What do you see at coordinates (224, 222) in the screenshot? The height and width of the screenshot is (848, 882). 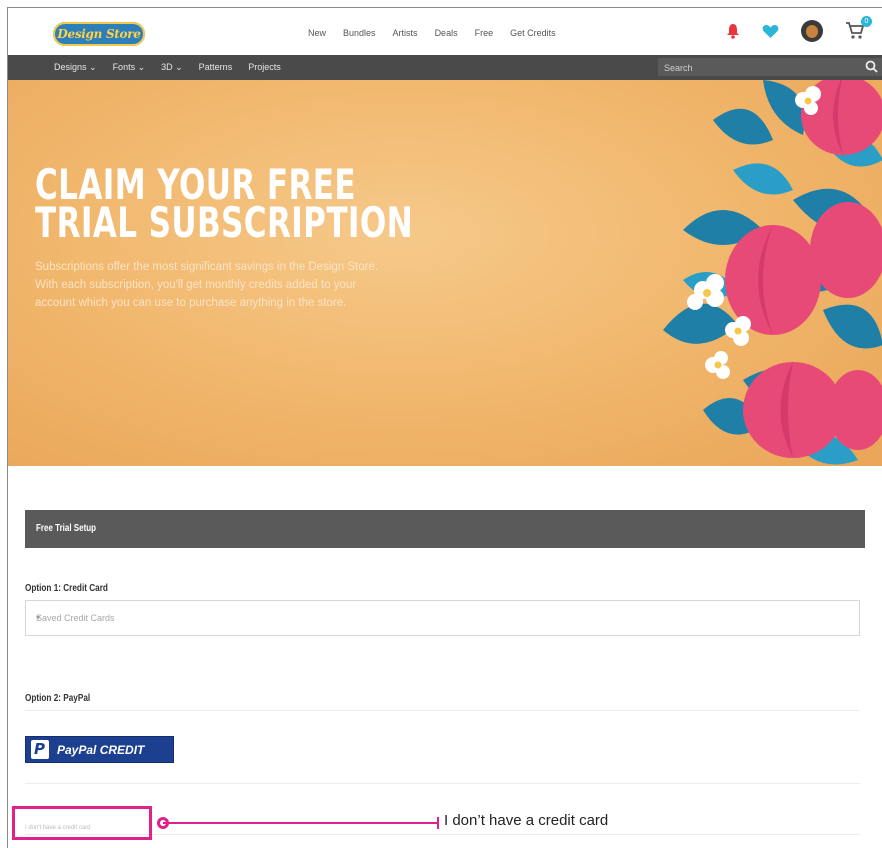 I see `hero-title-line2: TRIAL SUBSCRIPTION` at bounding box center [224, 222].